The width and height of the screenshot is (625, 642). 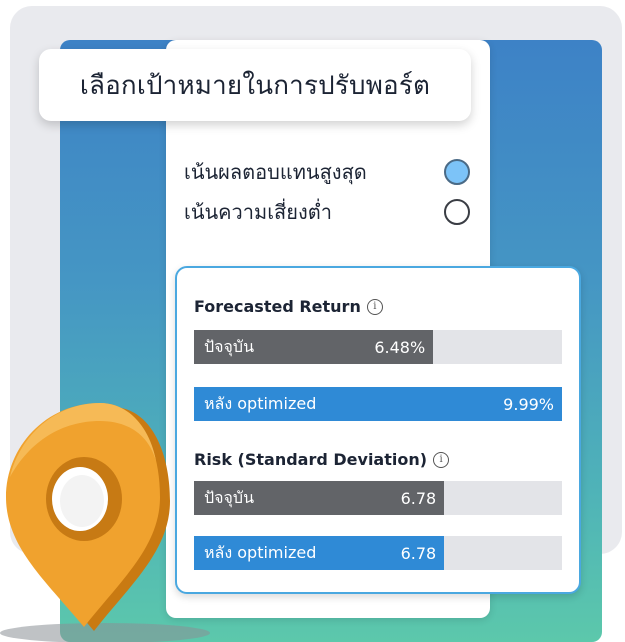 I want to click on title-box: เลือกเป้าหมายในการปรับพอร์ต, so click(x=255, y=85).